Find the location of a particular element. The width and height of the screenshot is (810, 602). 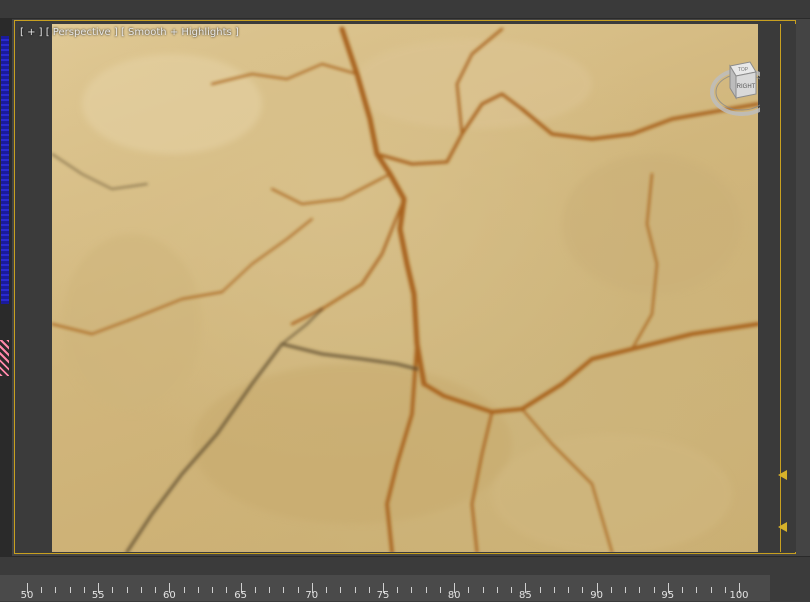

timeline-frame-label: 80 is located at coordinates (454, 595).